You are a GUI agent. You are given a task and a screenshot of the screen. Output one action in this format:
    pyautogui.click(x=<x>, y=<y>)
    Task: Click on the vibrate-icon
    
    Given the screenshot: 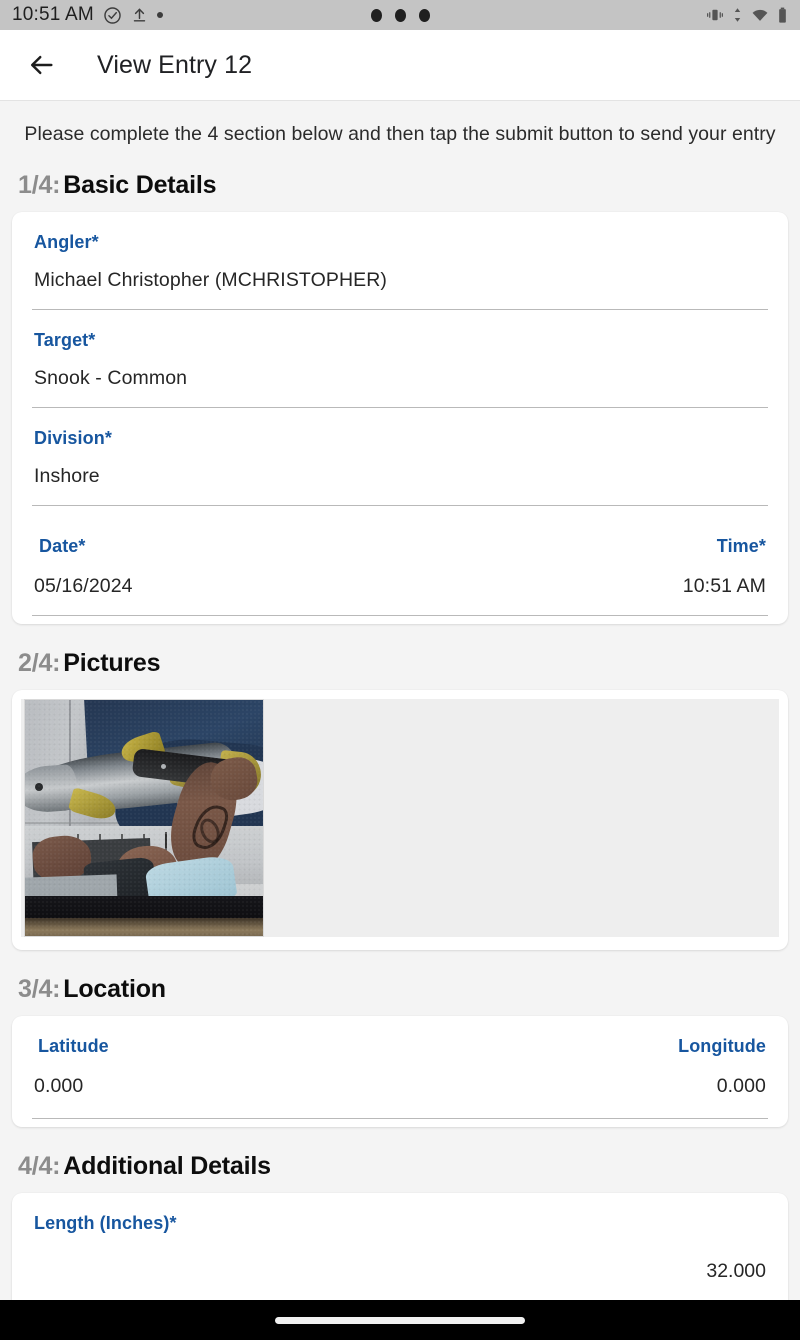 What is the action you would take?
    pyautogui.click(x=715, y=15)
    